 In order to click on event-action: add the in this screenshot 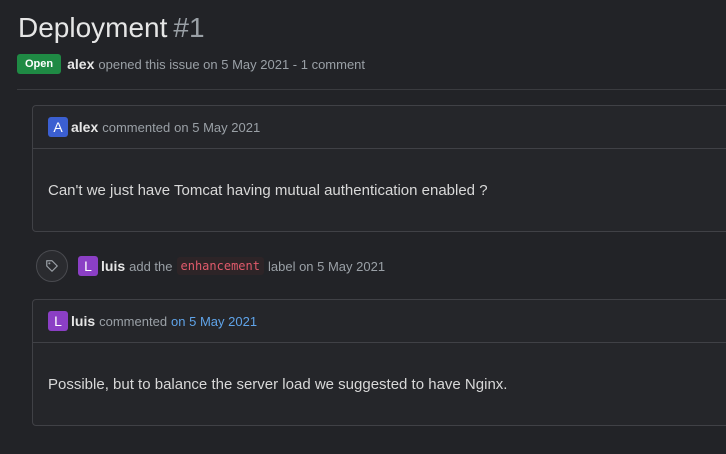, I will do `click(151, 266)`.